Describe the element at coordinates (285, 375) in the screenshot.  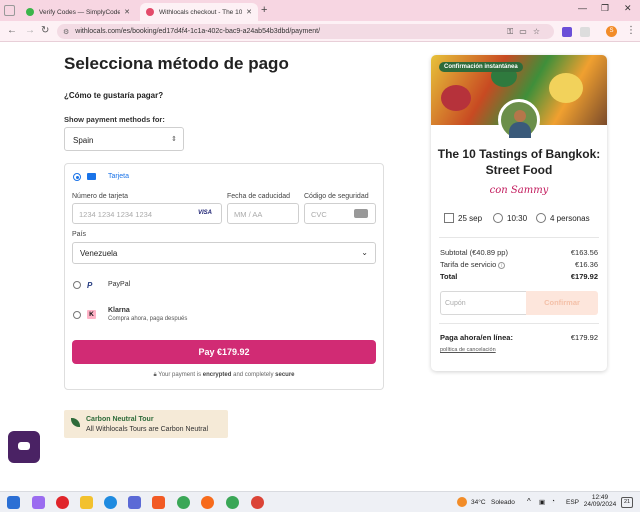
I see `secure-secure: secure` at that location.